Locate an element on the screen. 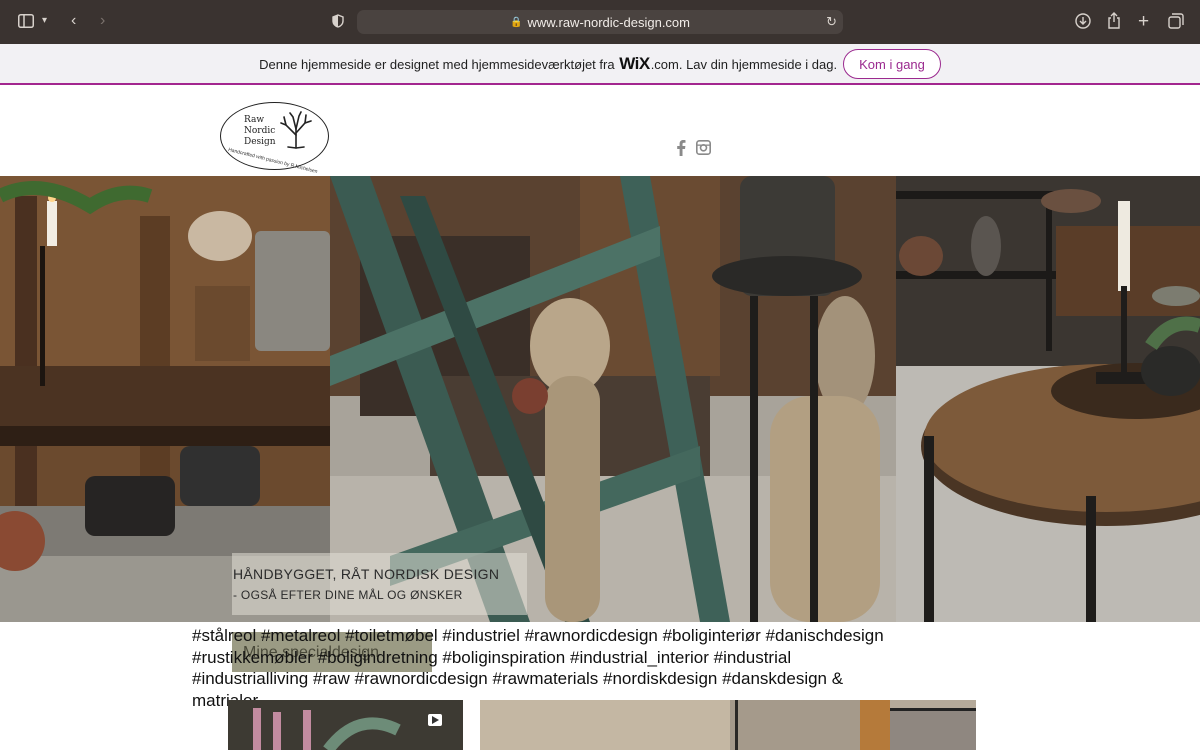  hero-subtitle: - OGSÅ EFTER DINE MÅL OG ØNSKER is located at coordinates (348, 595).